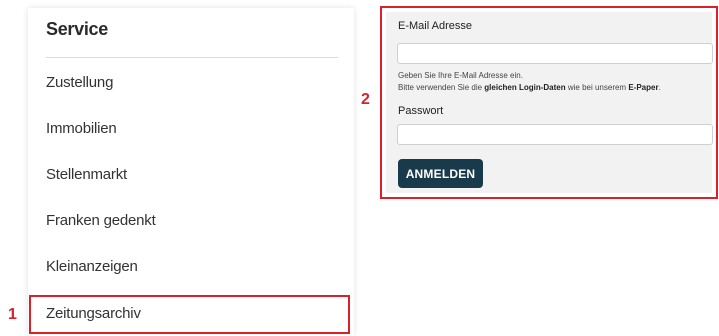 The width and height of the screenshot is (719, 336). I want to click on highlight-zeitungsarchiv, so click(189, 314).